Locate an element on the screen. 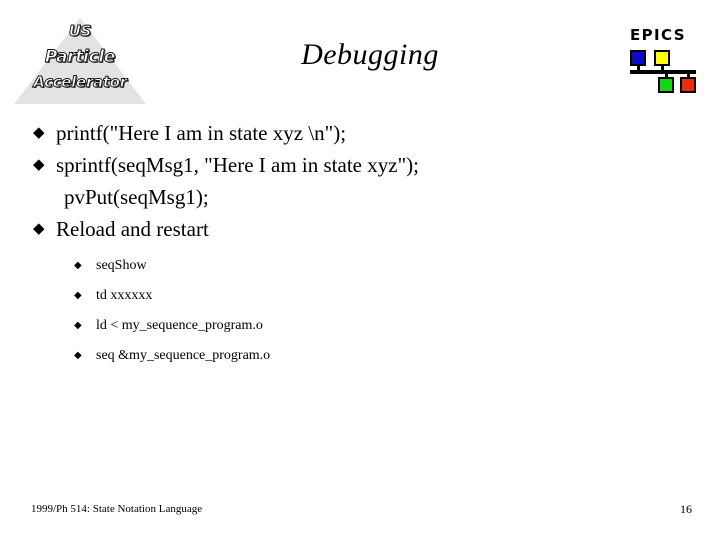 This screenshot has width=720, height=540. logo-line-accelerator: Accelerator is located at coordinates (80, 82).